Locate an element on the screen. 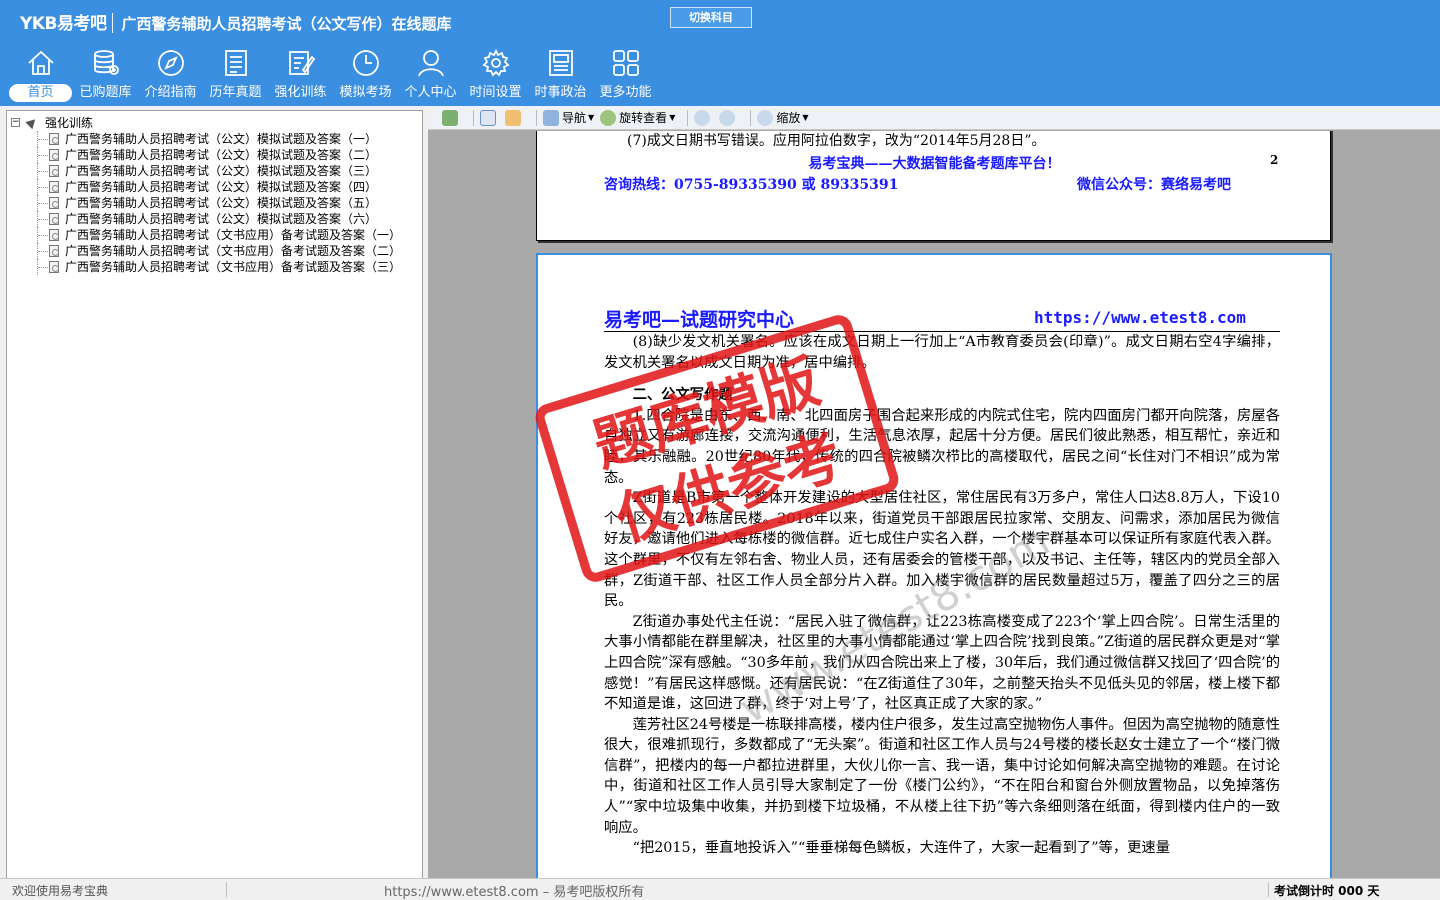 This screenshot has height=900, width=1440. nav-label: 更多功能 is located at coordinates (625, 92).